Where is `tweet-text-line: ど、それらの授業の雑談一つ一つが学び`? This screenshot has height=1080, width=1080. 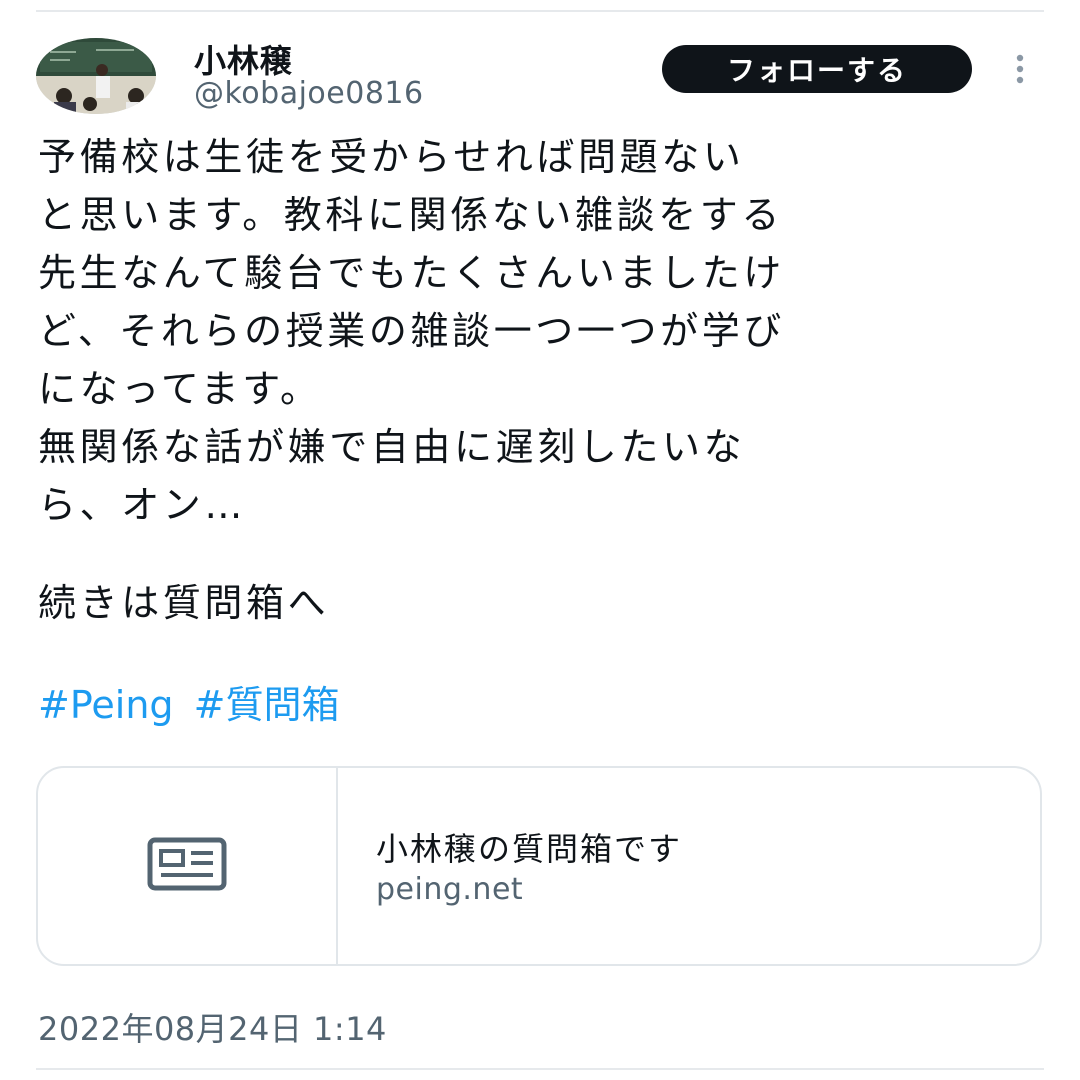
tweet-text-line: ど、それらの授業の雑談一つ一つが学び is located at coordinates (411, 331).